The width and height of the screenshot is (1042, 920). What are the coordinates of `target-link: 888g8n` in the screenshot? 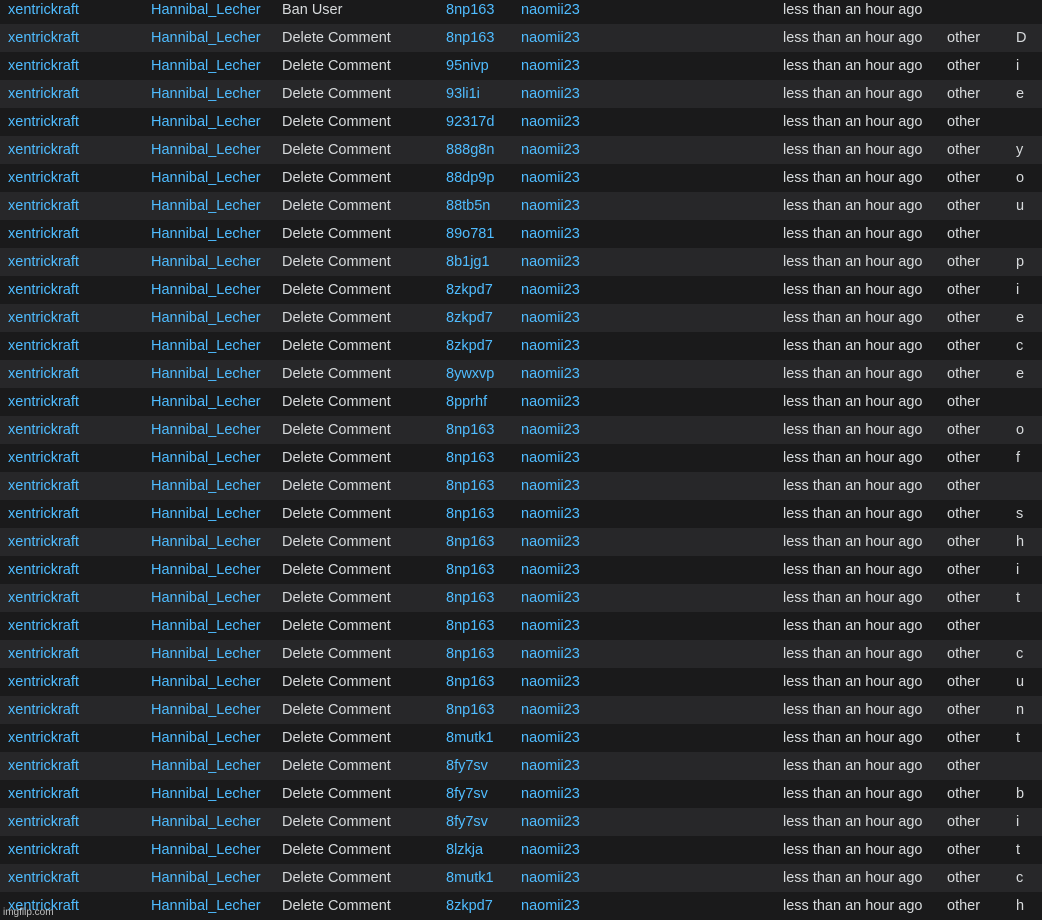 It's located at (470, 150).